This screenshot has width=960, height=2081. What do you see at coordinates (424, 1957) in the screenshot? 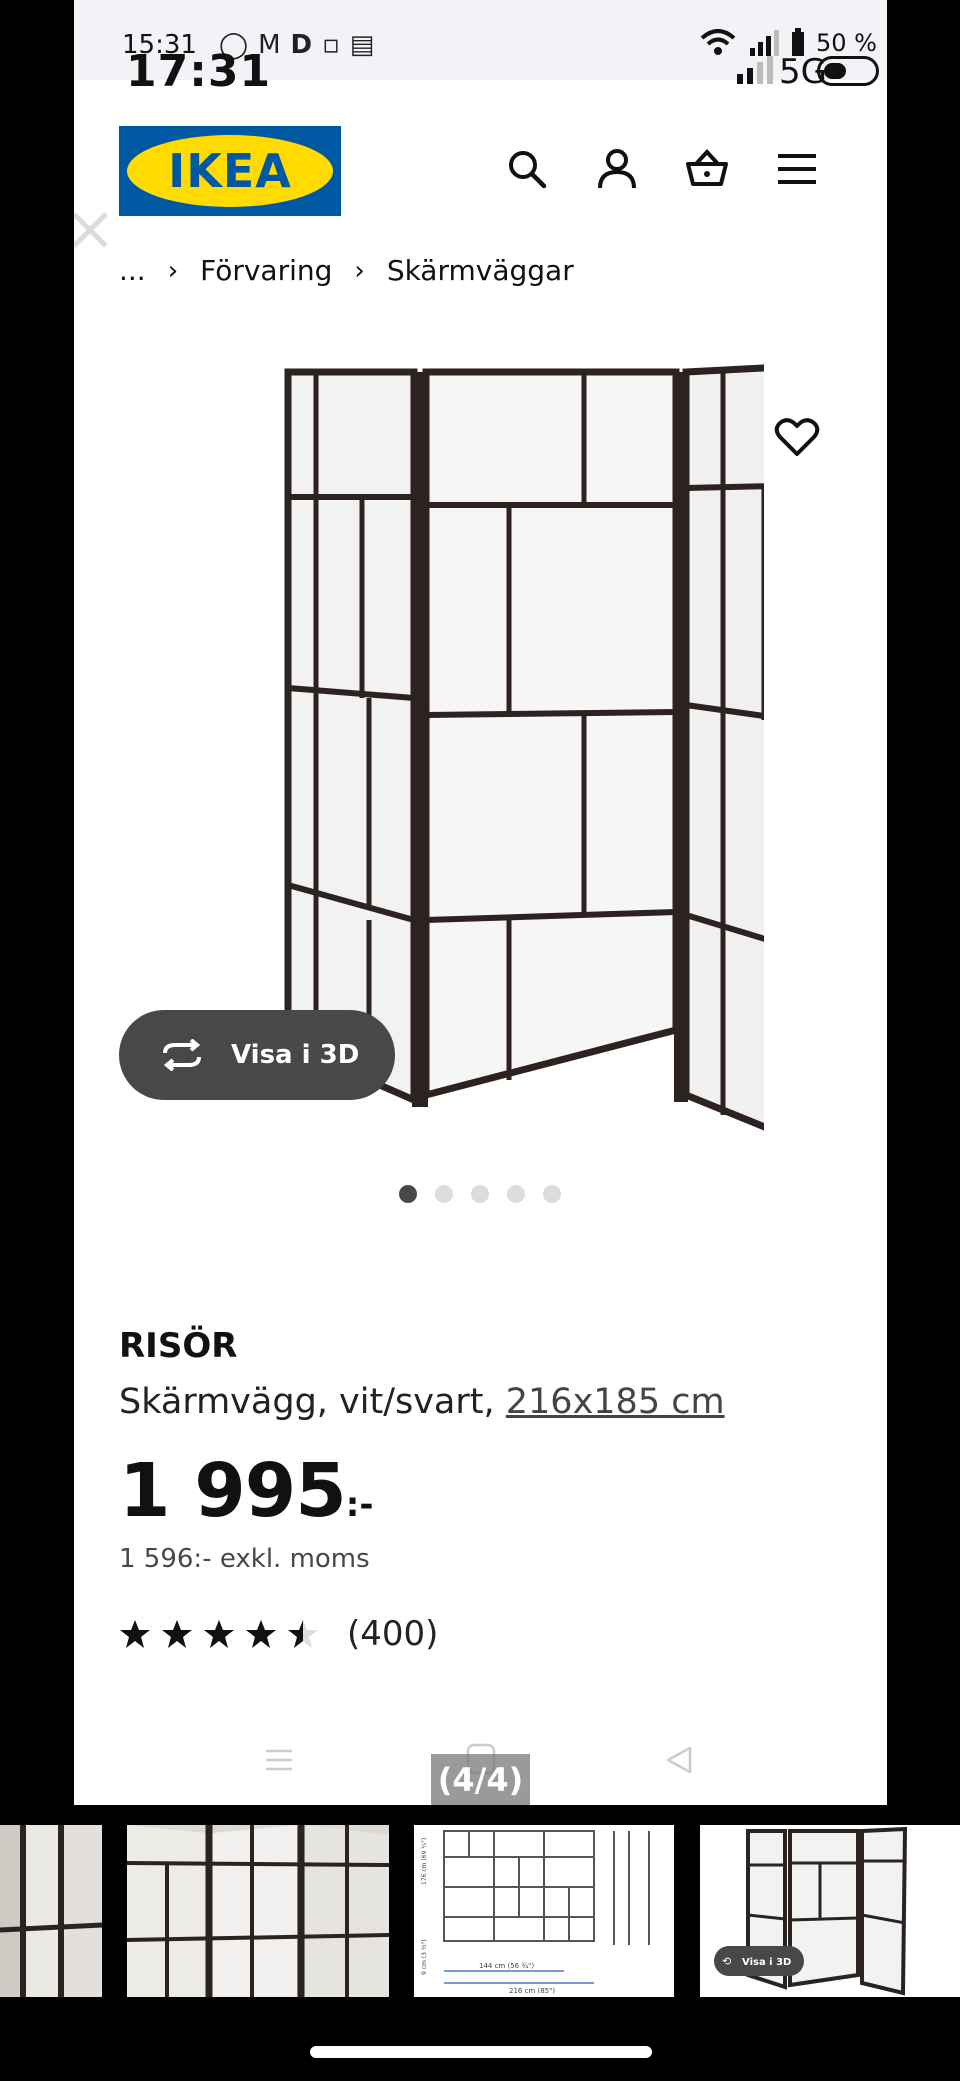
I see `dim-label-foot: 9 cm (3 ½")` at bounding box center [424, 1957].